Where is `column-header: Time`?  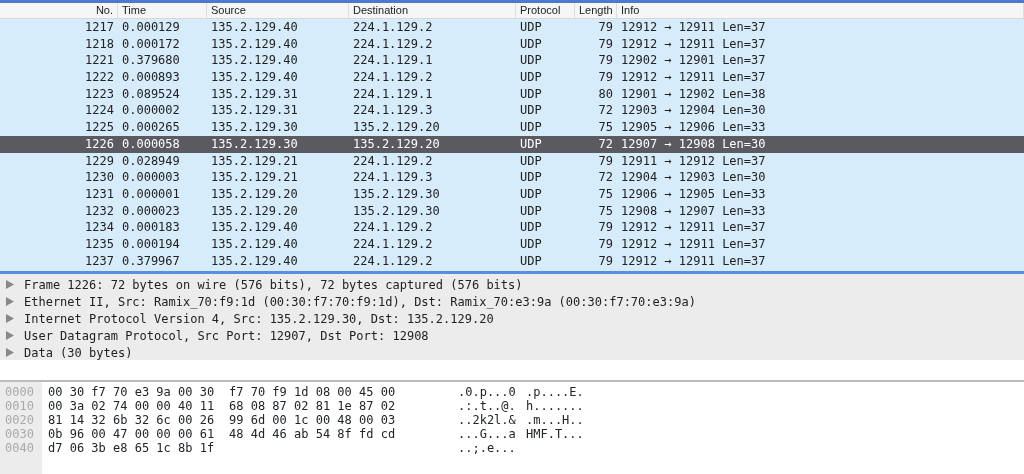
column-header: Time is located at coordinates (162, 10).